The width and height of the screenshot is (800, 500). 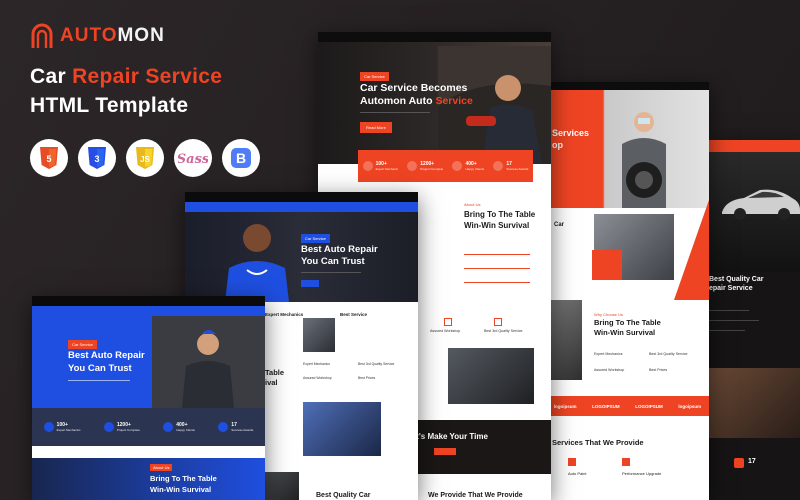 What do you see at coordinates (468, 166) in the screenshot?
I see `preview1-stat: 400+ Happy Clients` at bounding box center [468, 166].